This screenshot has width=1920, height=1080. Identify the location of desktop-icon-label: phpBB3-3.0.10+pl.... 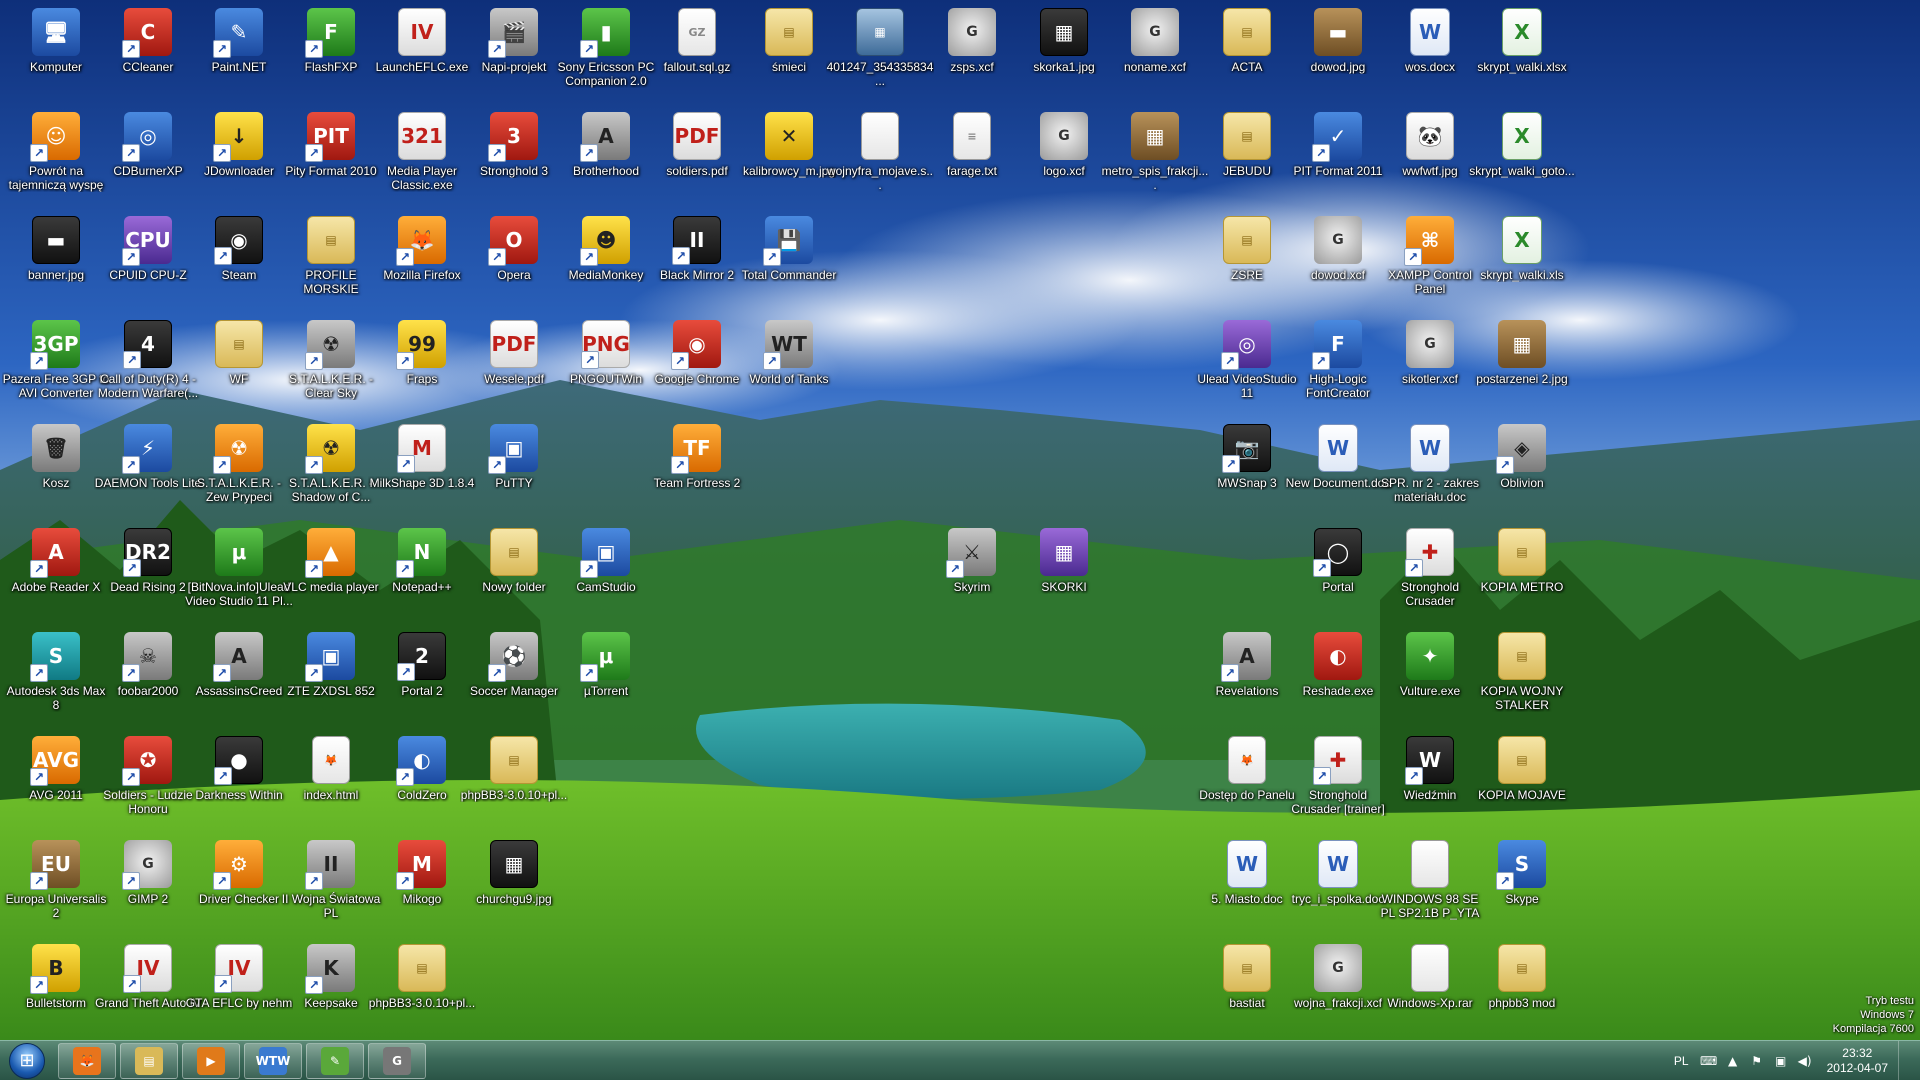
(422, 1003).